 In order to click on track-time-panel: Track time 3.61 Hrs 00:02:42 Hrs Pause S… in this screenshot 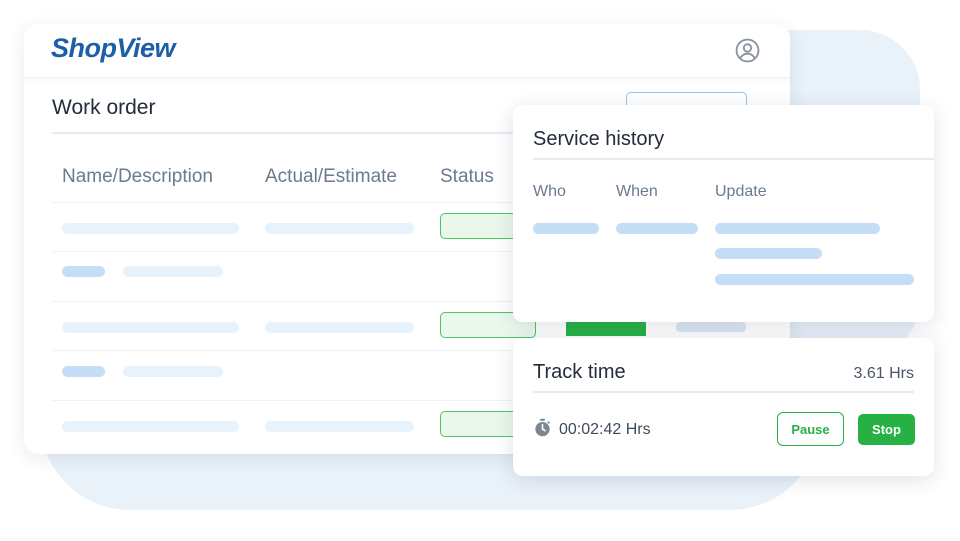, I will do `click(723, 407)`.